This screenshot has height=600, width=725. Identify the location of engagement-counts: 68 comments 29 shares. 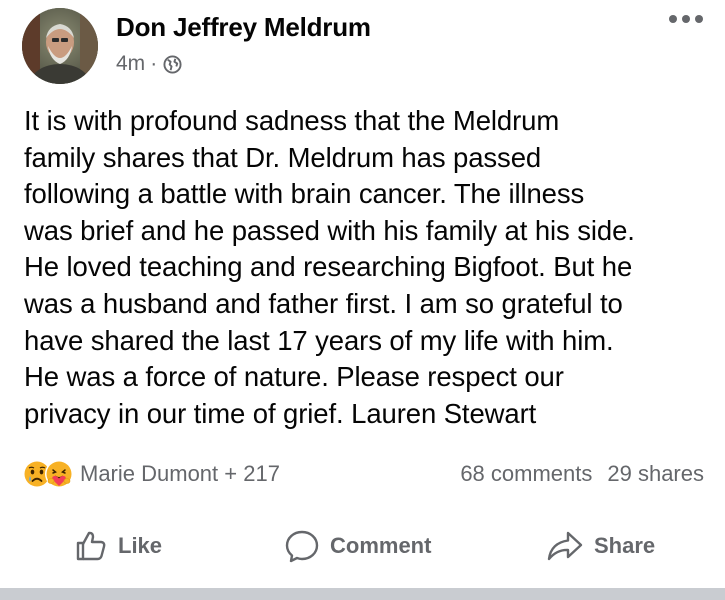
(582, 474).